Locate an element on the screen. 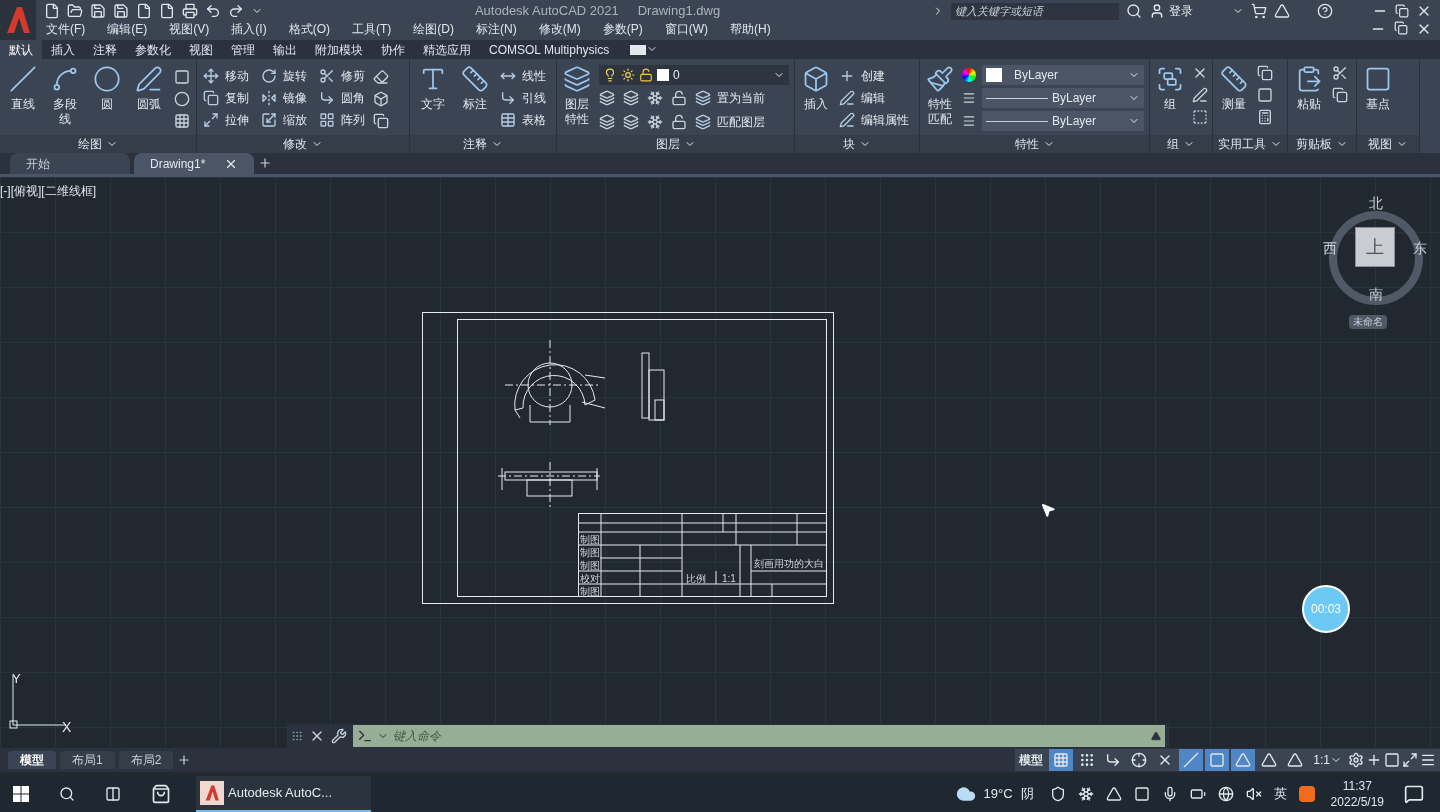 The width and height of the screenshot is (1440, 812). menu-item: 格式(O) is located at coordinates (309, 29).